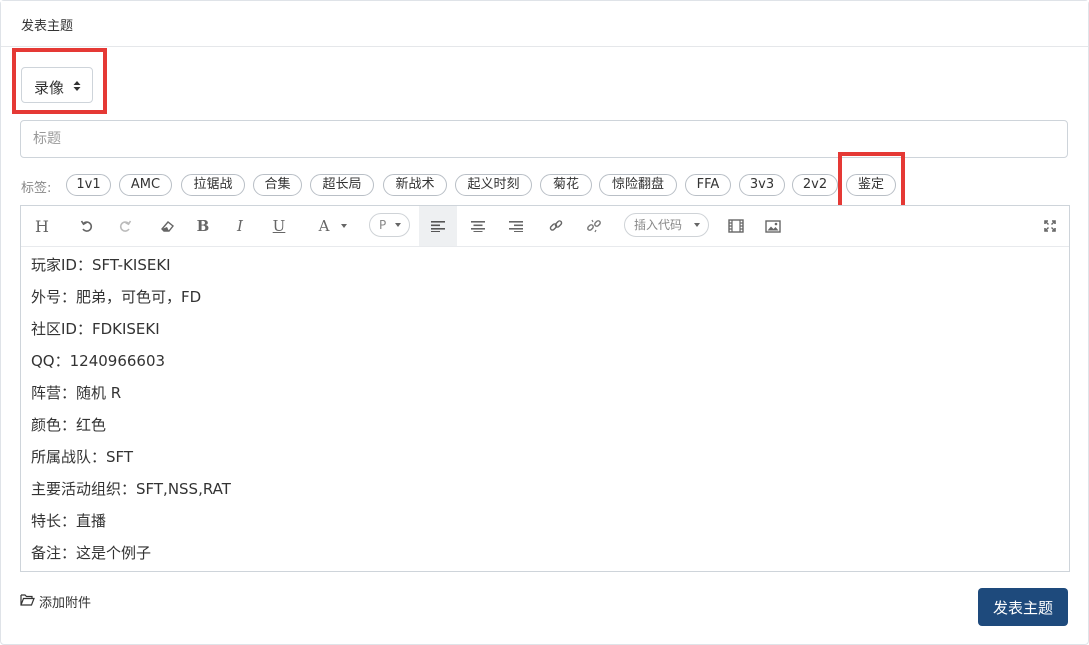 The height and width of the screenshot is (645, 1089). I want to click on content-line: 备注：这是个例子, so click(91, 553).